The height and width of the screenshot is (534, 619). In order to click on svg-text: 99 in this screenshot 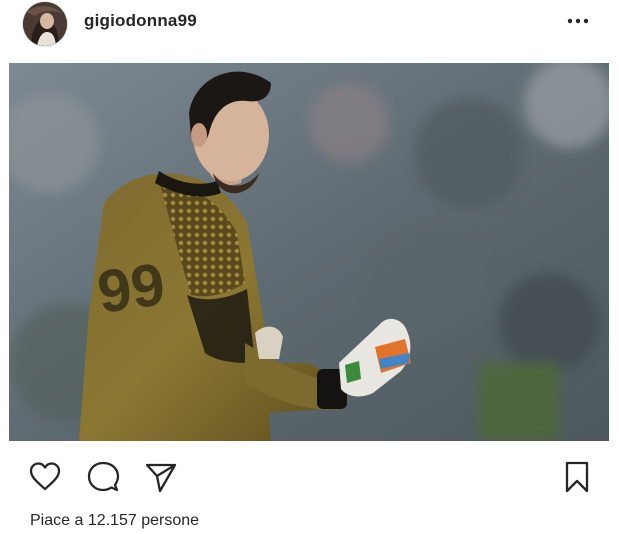, I will do `click(130, 288)`.